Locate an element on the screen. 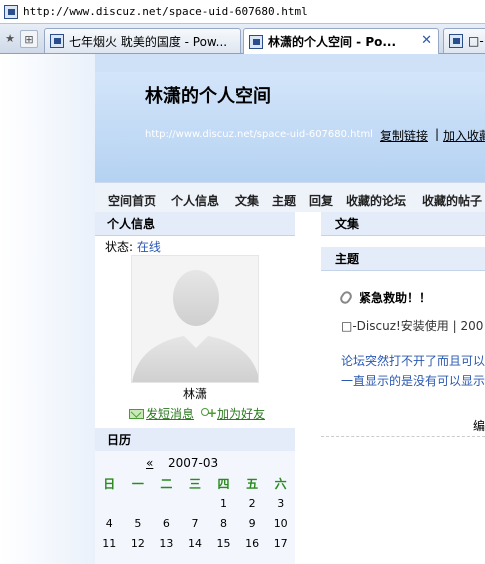  calendar-day: 2 is located at coordinates (252, 503).